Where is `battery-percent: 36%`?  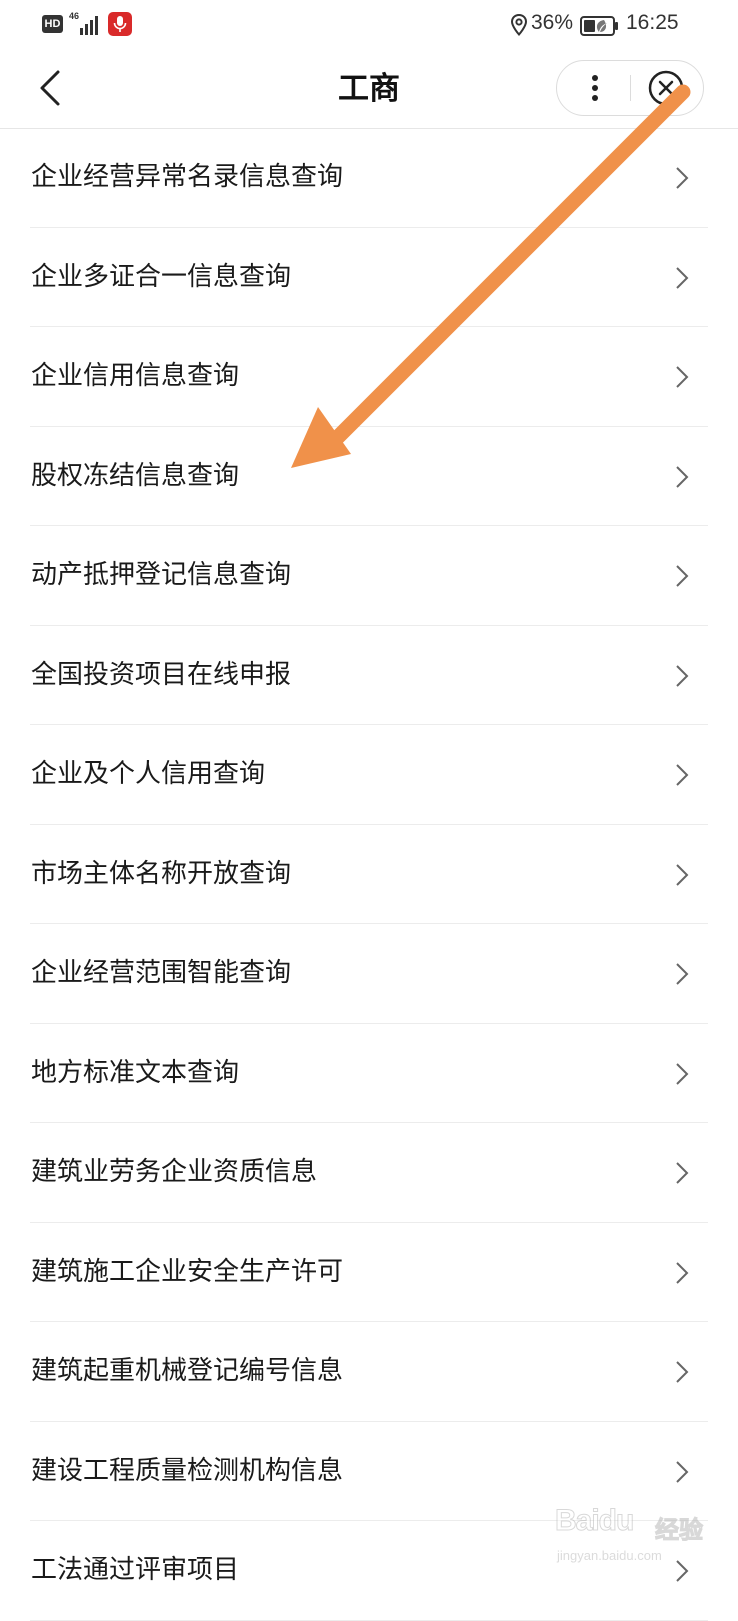 battery-percent: 36% is located at coordinates (552, 22).